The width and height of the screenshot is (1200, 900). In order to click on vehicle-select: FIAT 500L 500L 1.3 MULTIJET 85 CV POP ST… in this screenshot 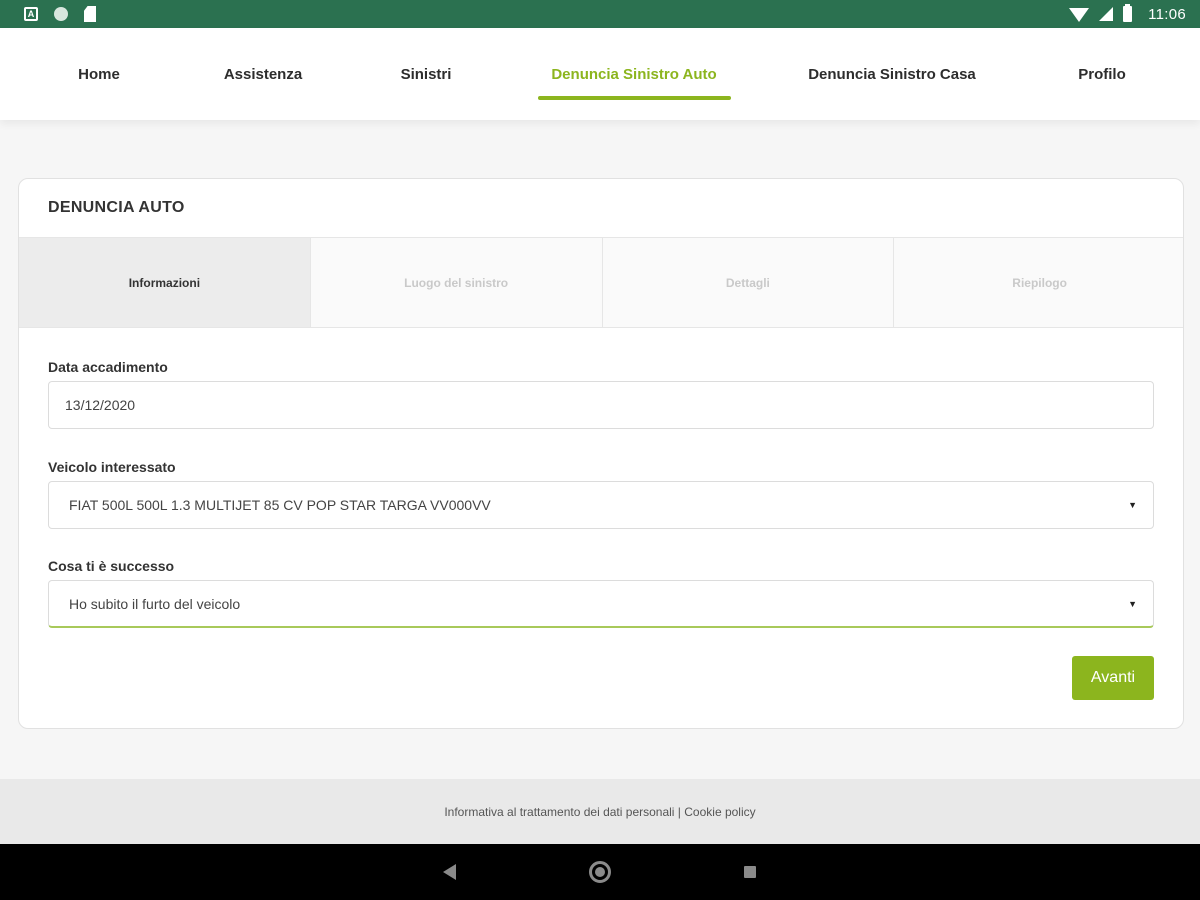, I will do `click(601, 505)`.